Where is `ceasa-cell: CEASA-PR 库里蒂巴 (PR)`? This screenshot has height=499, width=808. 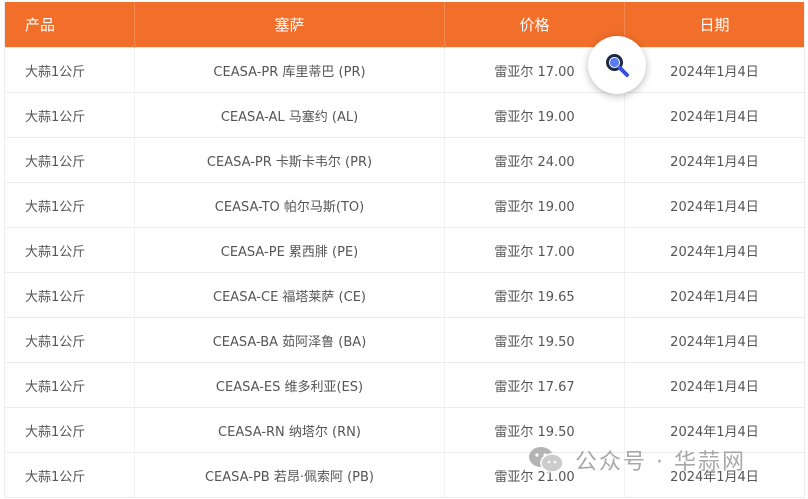
ceasa-cell: CEASA-PR 库里蒂巴 (PR) is located at coordinates (289, 70).